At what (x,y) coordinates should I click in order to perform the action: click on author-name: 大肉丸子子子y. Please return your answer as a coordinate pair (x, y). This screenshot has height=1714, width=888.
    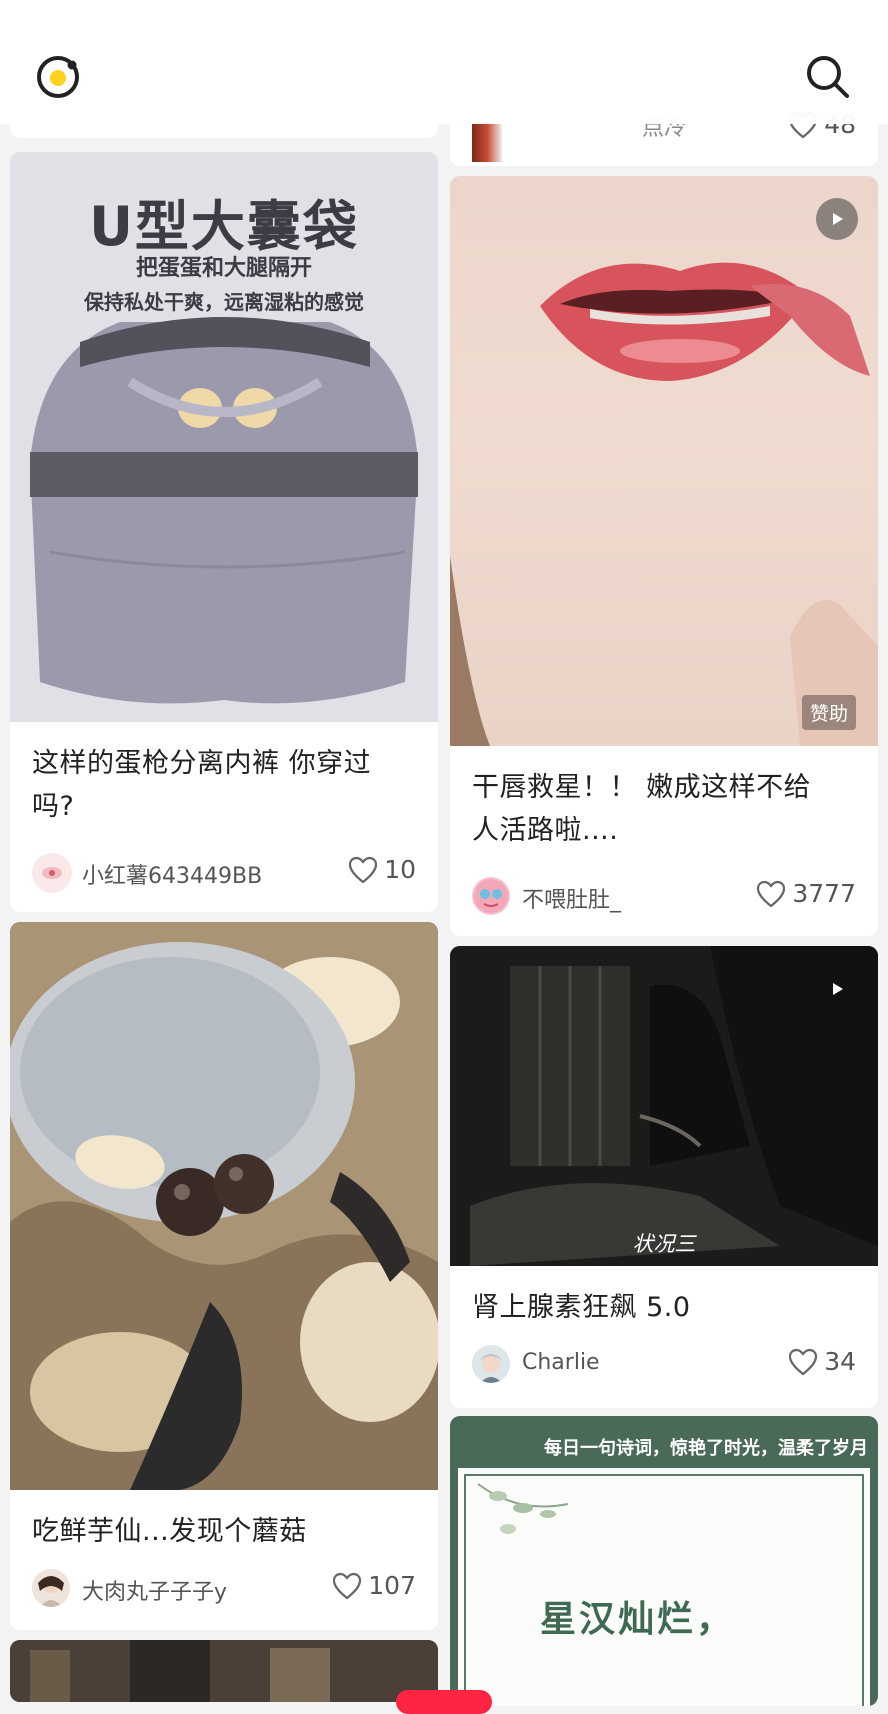
    Looking at the image, I should click on (154, 1590).